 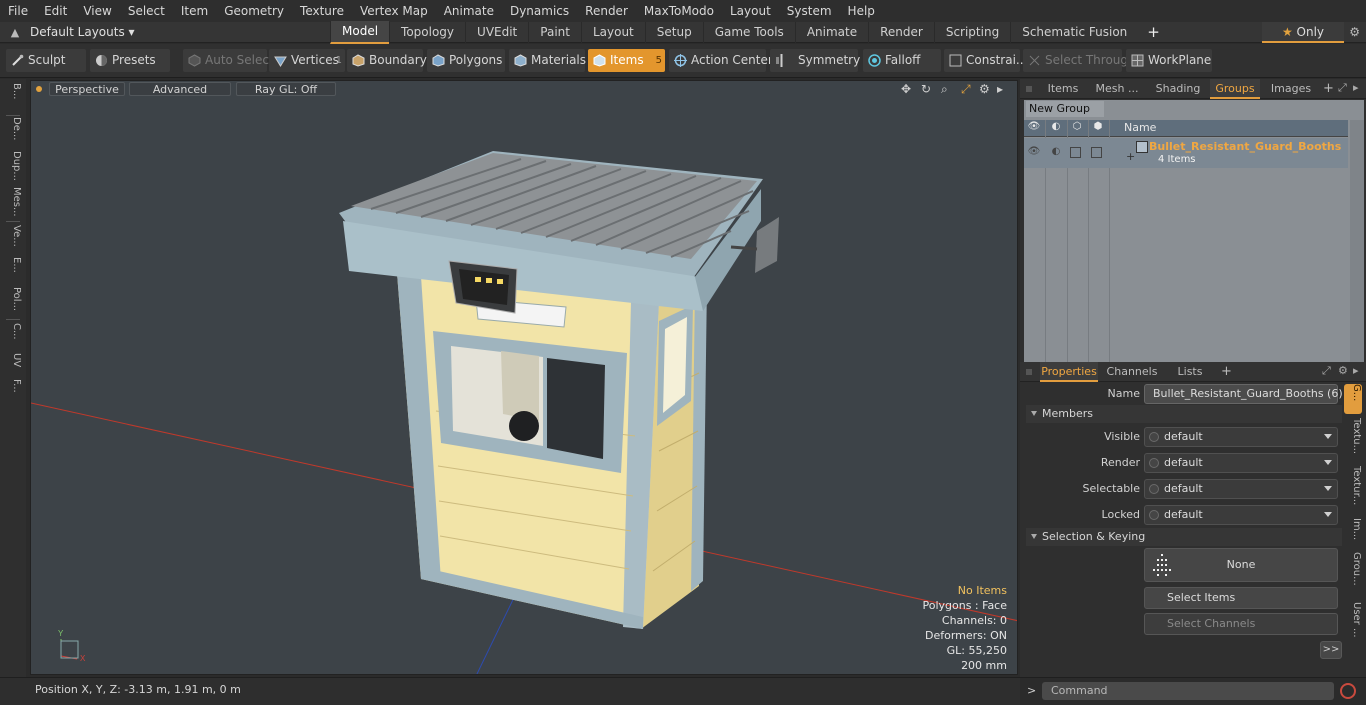 I want to click on items-button: Items 5, so click(x=626, y=60).